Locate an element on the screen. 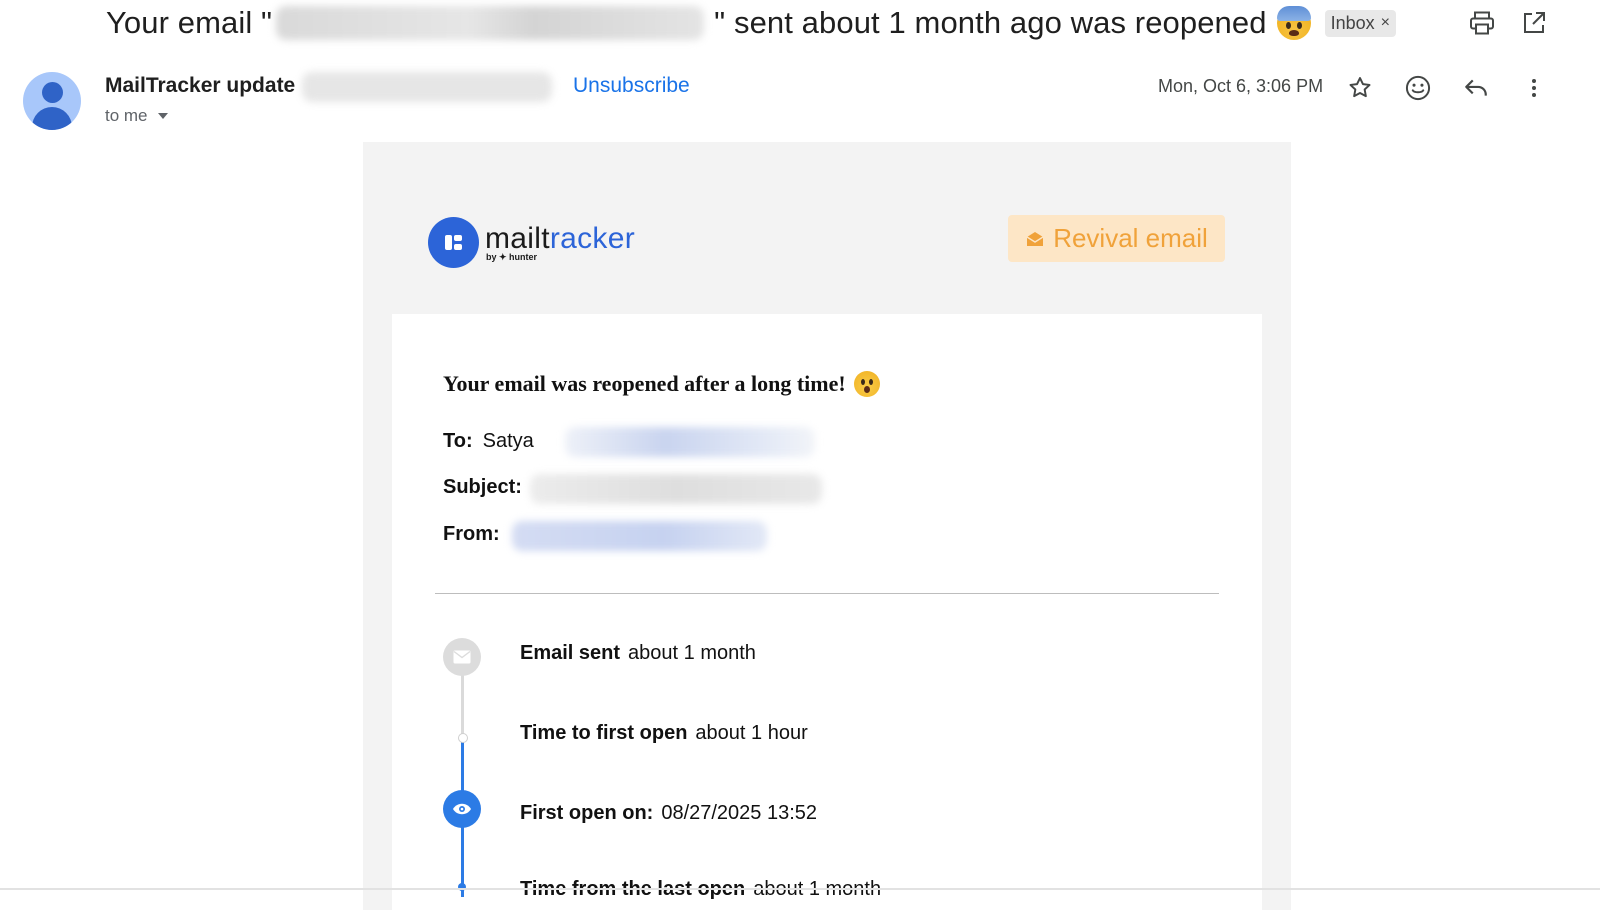 The image size is (1600, 914). envelope-open-icon is located at coordinates (1035, 238).